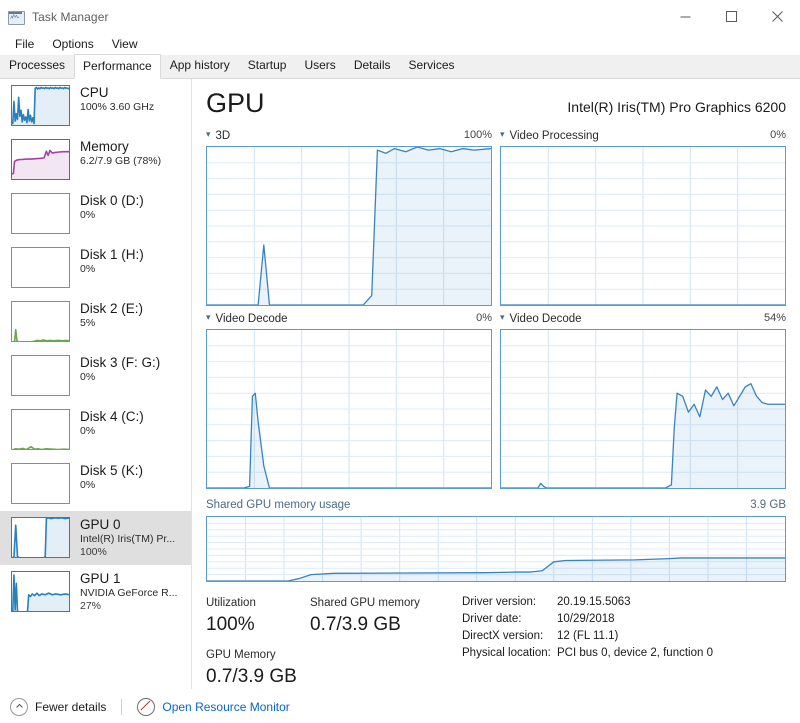 The height and width of the screenshot is (723, 800). What do you see at coordinates (768, 505) in the screenshot?
I see `shared-memory-max: 3.9 GB` at bounding box center [768, 505].